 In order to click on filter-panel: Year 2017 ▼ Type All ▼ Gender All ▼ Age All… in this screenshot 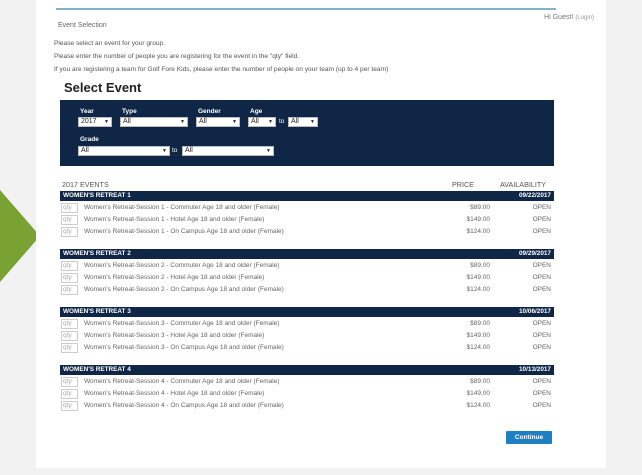, I will do `click(307, 133)`.